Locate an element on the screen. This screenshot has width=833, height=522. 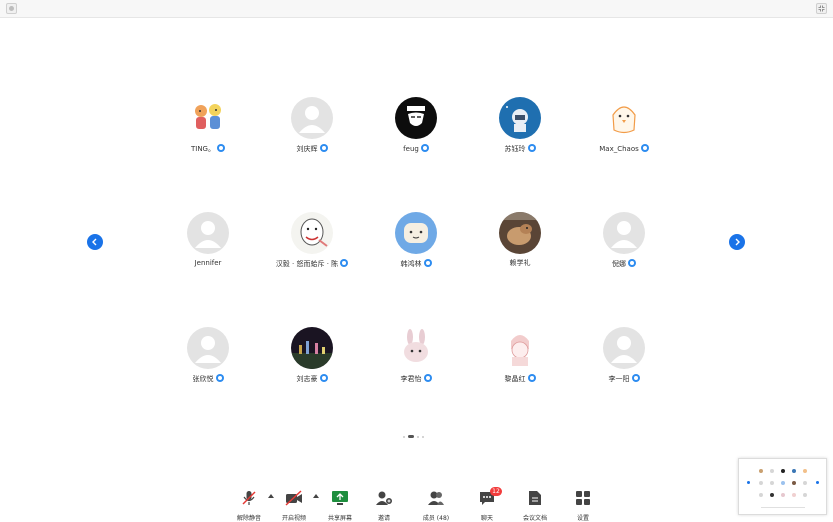
participant-name: 刘庆辉 is located at coordinates (307, 149).